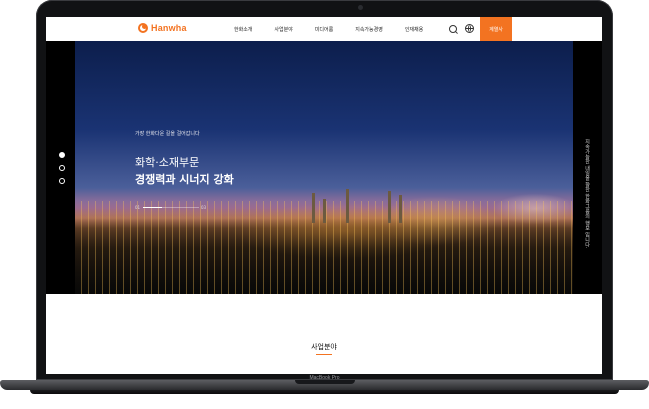  What do you see at coordinates (325, 382) in the screenshot?
I see `laptop-notch` at bounding box center [325, 382].